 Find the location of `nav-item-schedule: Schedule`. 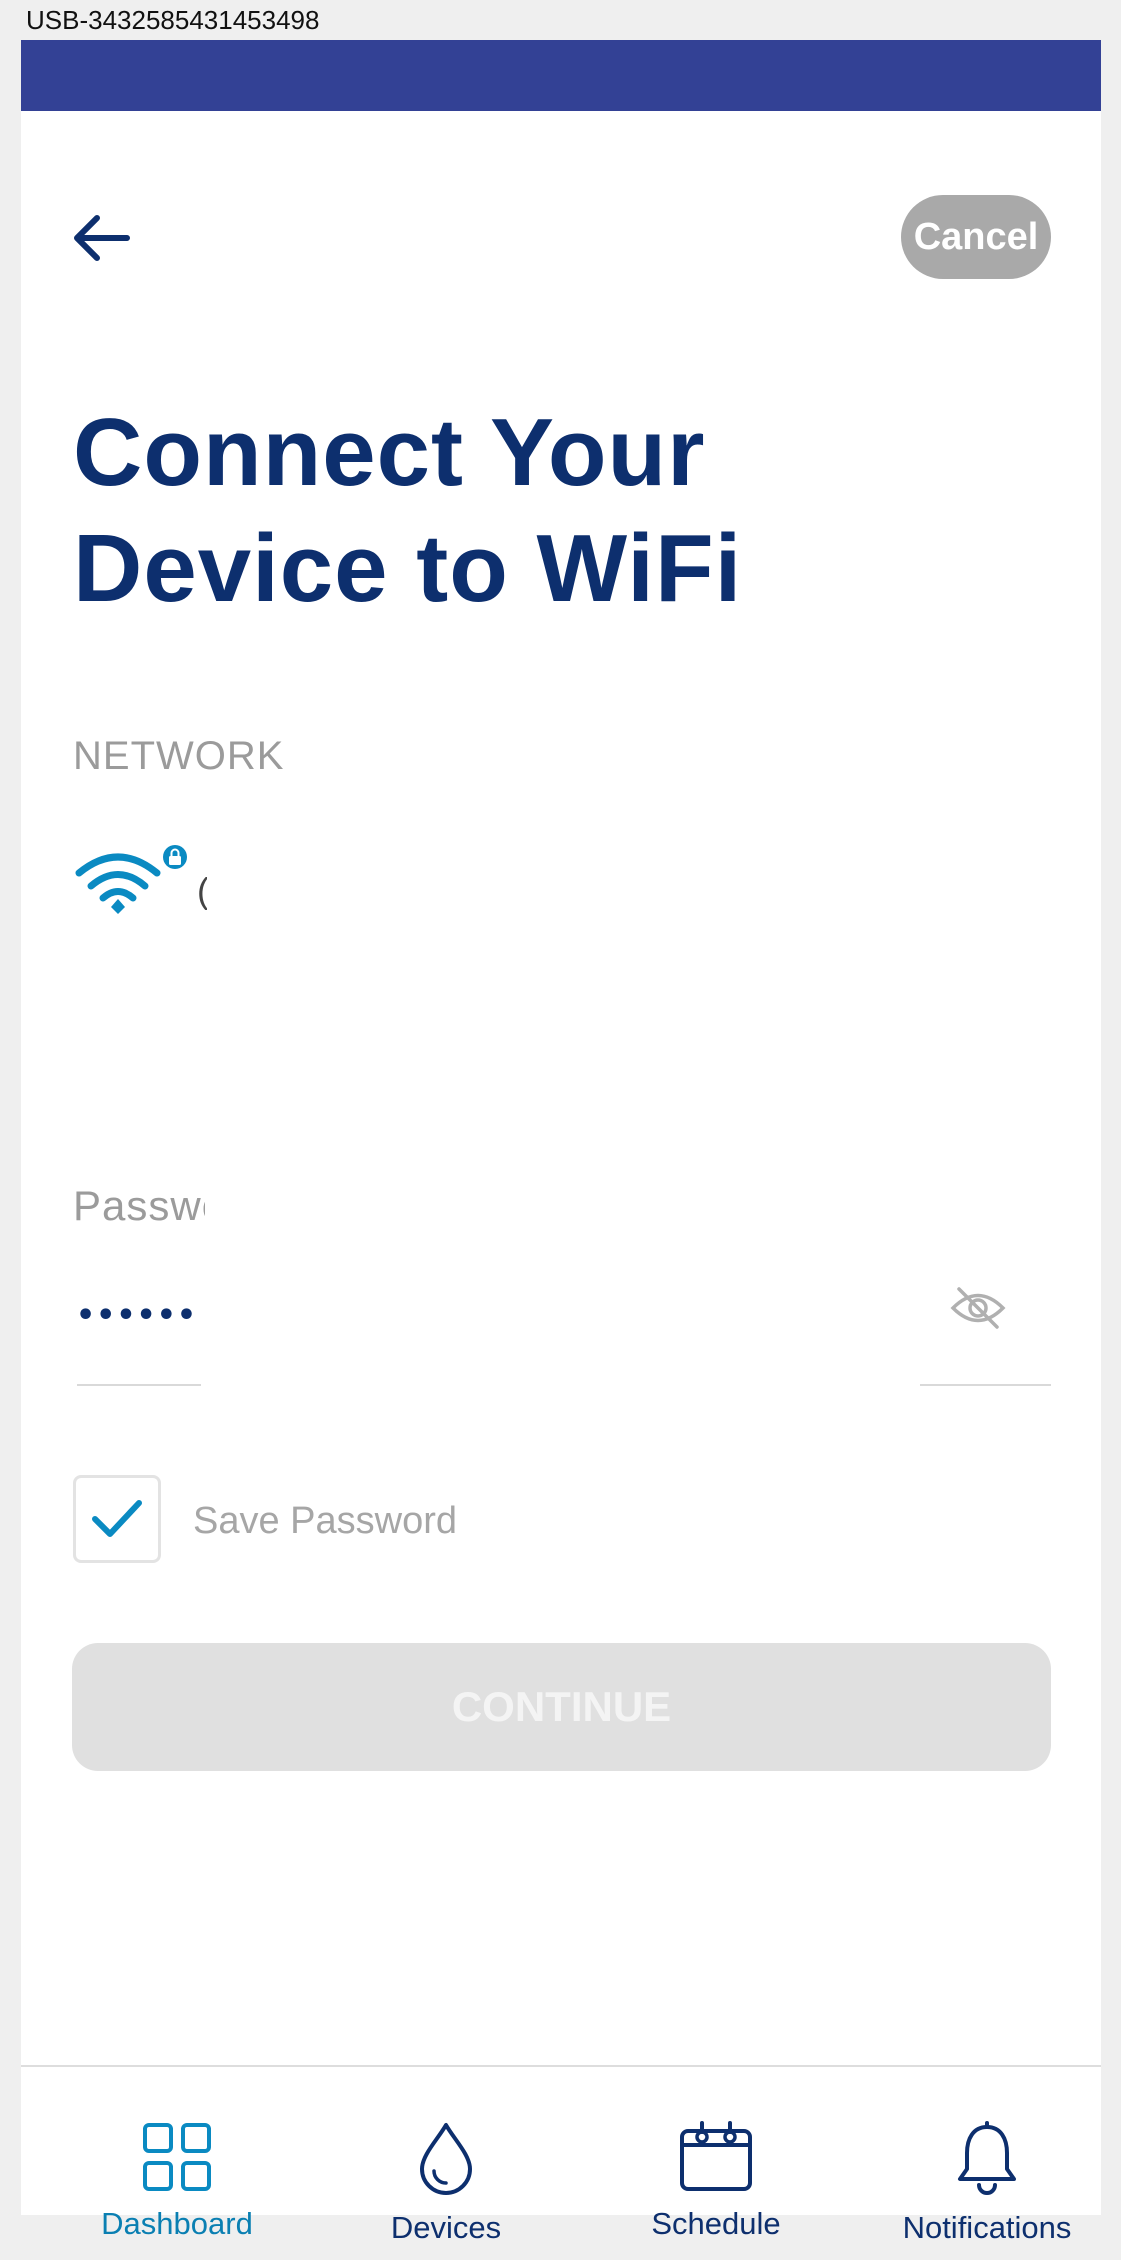

nav-item-schedule: Schedule is located at coordinates (716, 2154).